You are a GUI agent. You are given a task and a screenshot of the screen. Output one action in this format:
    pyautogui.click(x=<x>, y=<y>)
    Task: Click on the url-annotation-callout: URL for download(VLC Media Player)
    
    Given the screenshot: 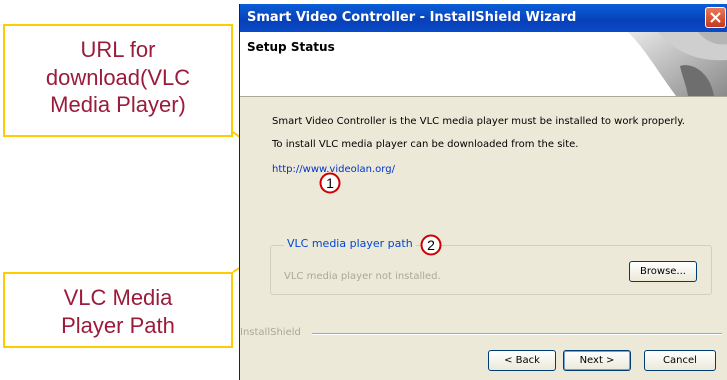 What is the action you would take?
    pyautogui.click(x=118, y=80)
    